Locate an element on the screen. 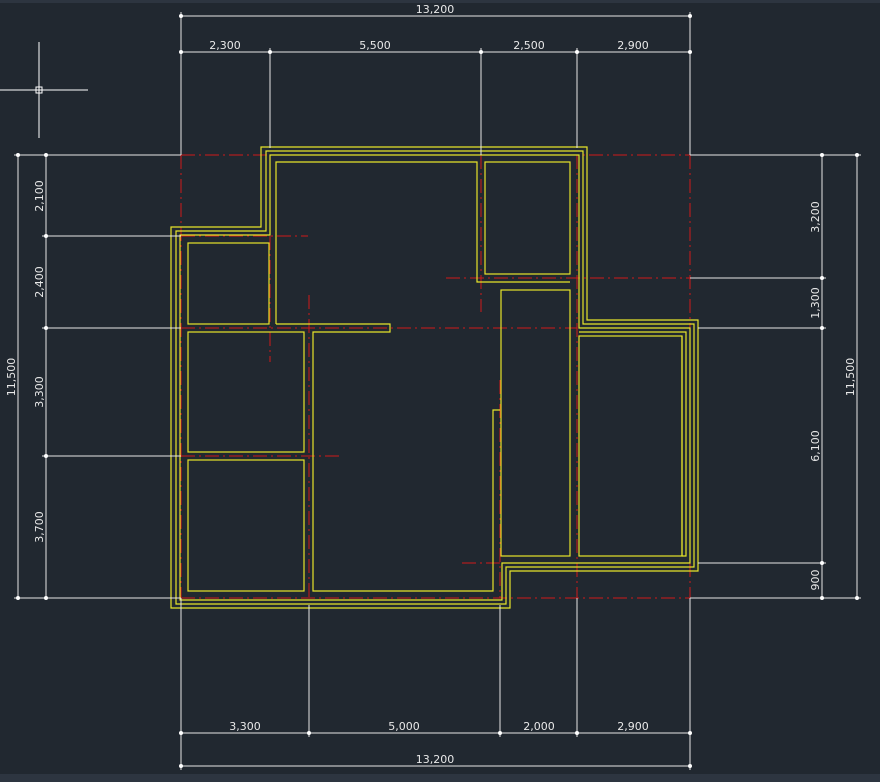 This screenshot has width=880, height=782. dim-left-3: 3,300 is located at coordinates (39, 392).